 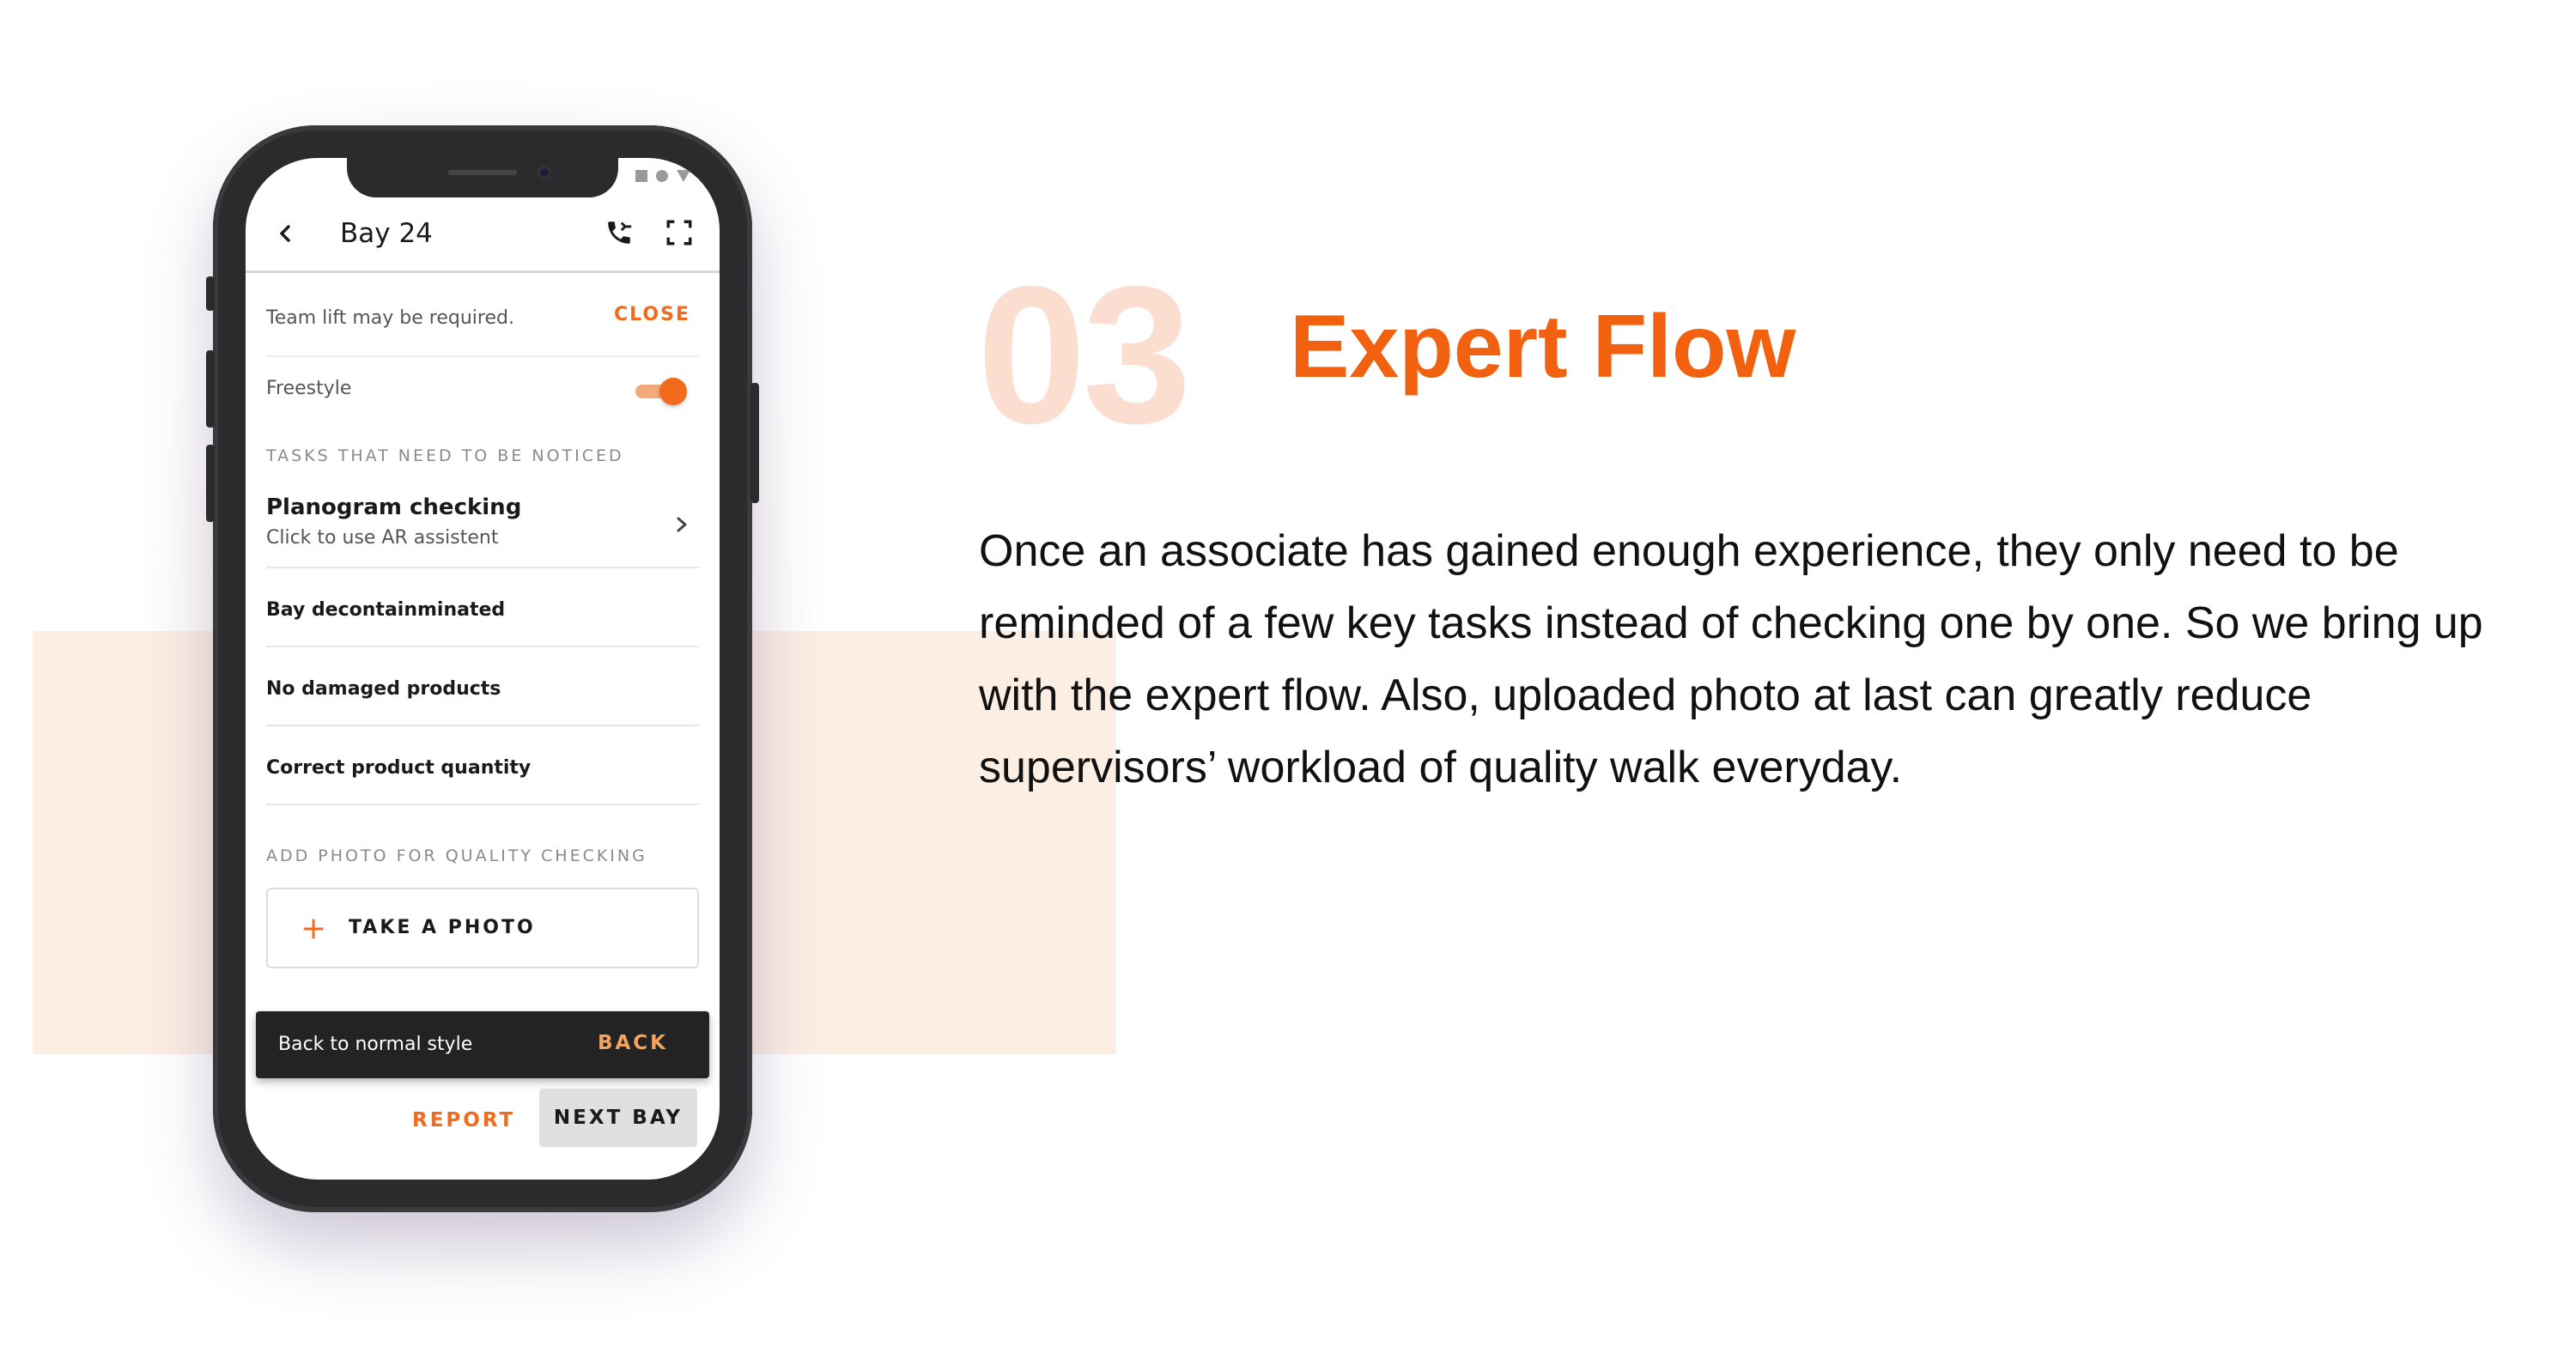 I want to click on snackbar-text: Back to normal style, so click(x=376, y=1044).